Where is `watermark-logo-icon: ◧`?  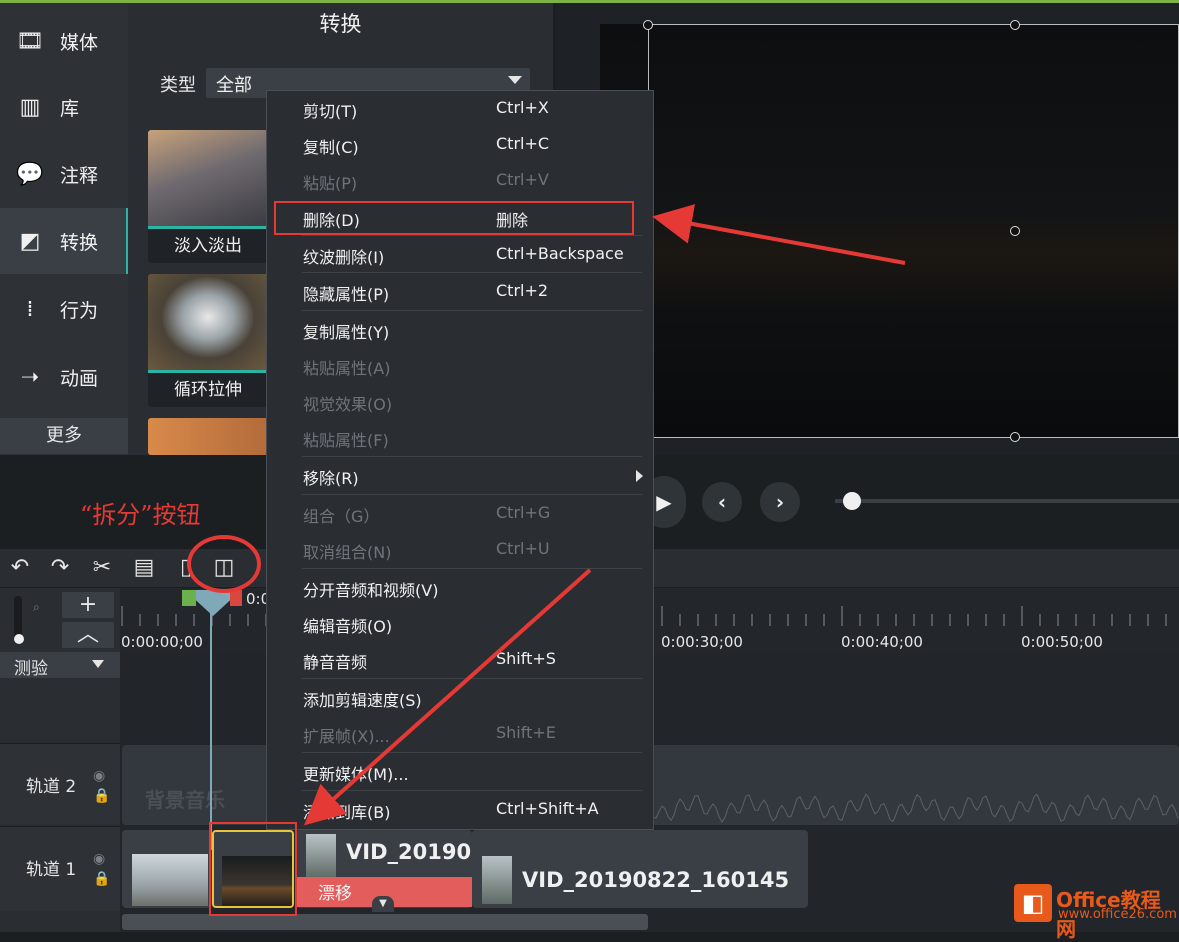 watermark-logo-icon: ◧ is located at coordinates (1033, 903).